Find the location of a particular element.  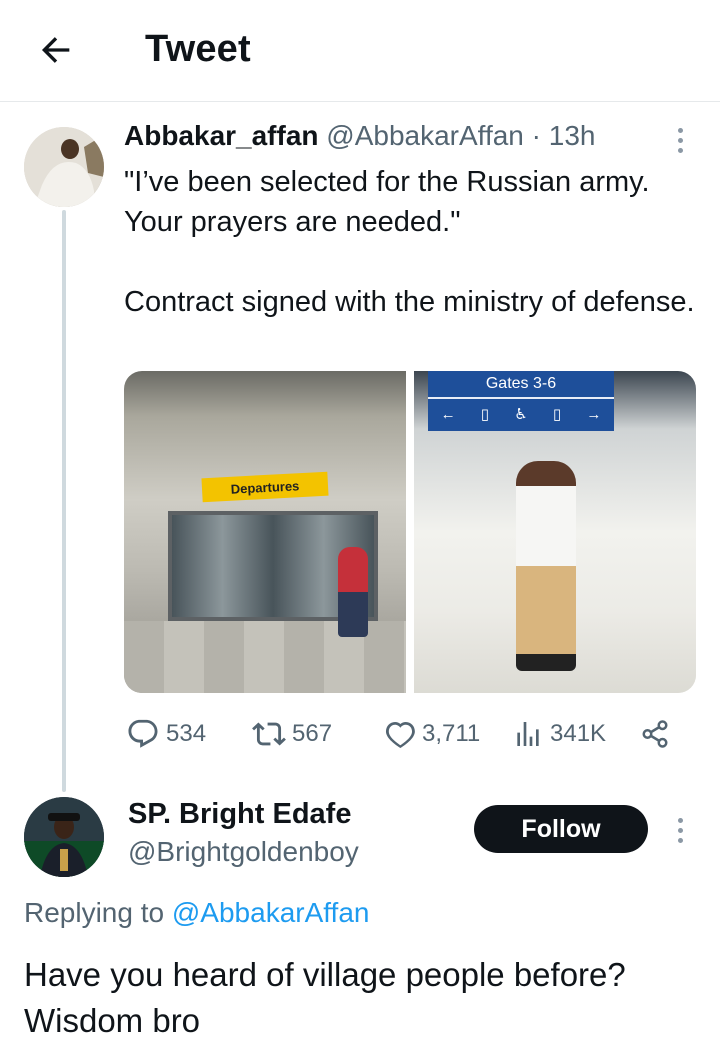

replying-to-line: Replying to @AbbakarAffan is located at coordinates (196, 913).